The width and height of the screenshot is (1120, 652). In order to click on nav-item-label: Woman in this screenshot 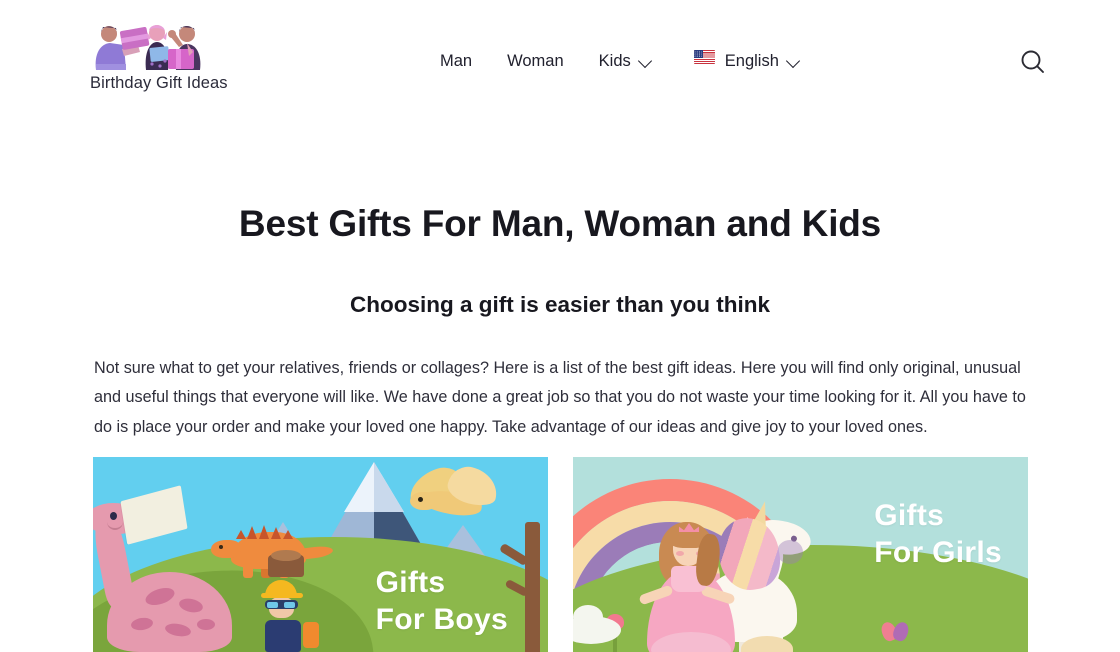, I will do `click(535, 60)`.